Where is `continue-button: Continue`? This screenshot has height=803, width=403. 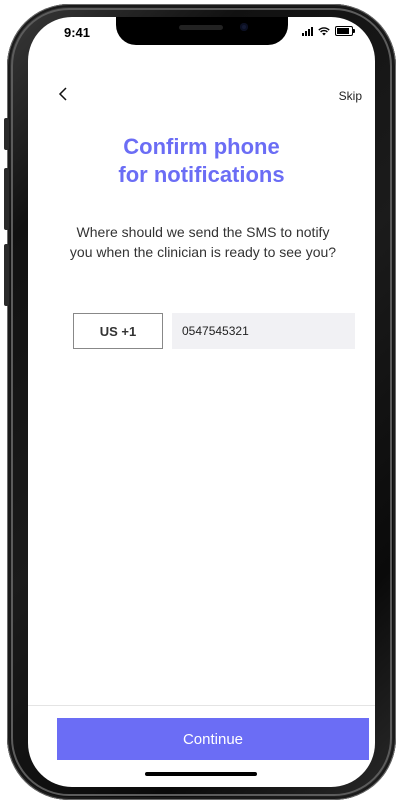 continue-button: Continue is located at coordinates (213, 739).